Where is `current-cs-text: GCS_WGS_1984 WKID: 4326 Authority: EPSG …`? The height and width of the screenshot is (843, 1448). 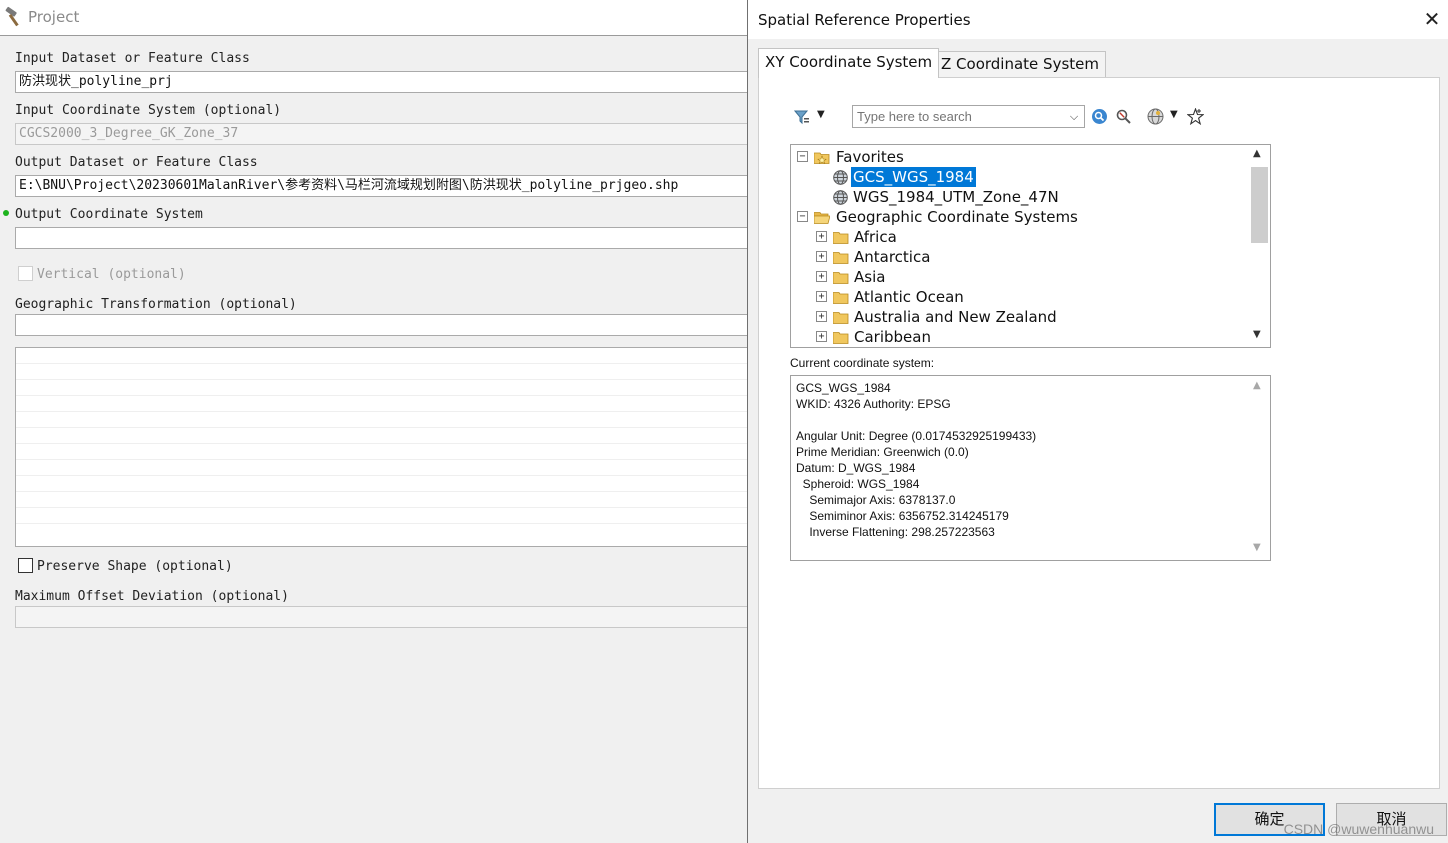 current-cs-text: GCS_WGS_1984 WKID: 4326 Authority: EPSG … is located at coordinates (916, 460).